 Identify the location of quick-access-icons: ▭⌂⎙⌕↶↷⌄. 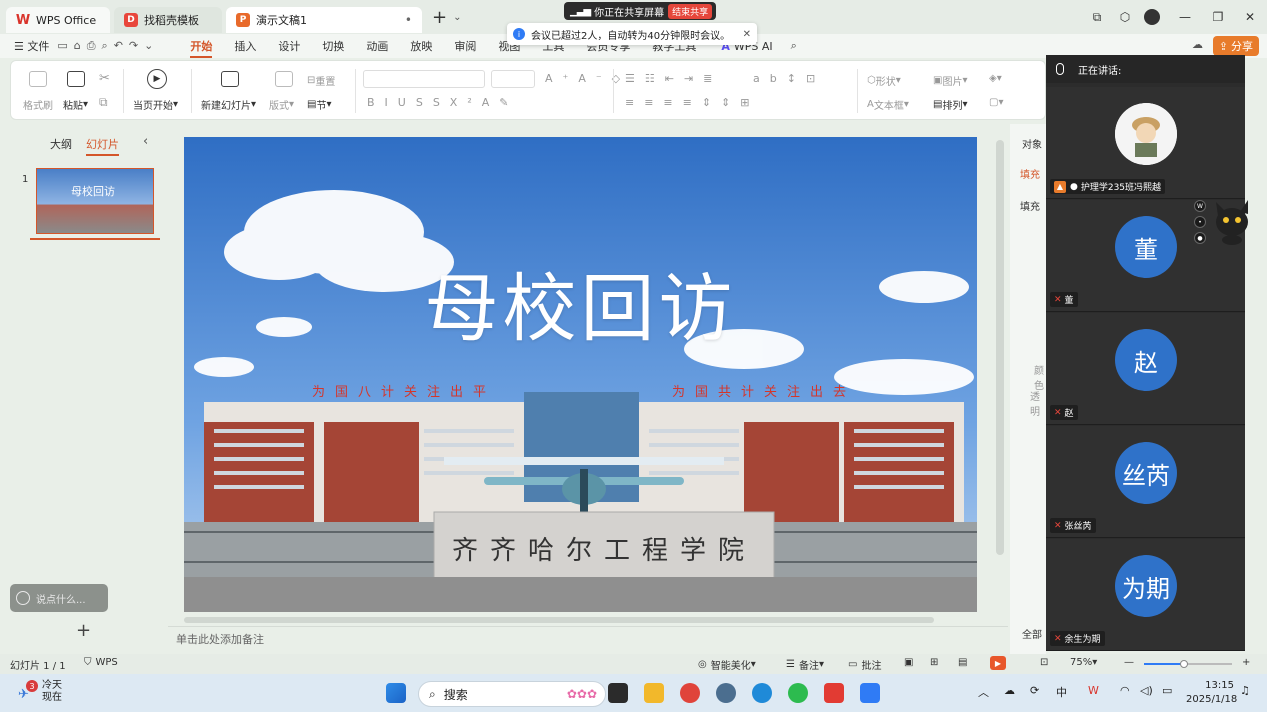
(108, 46).